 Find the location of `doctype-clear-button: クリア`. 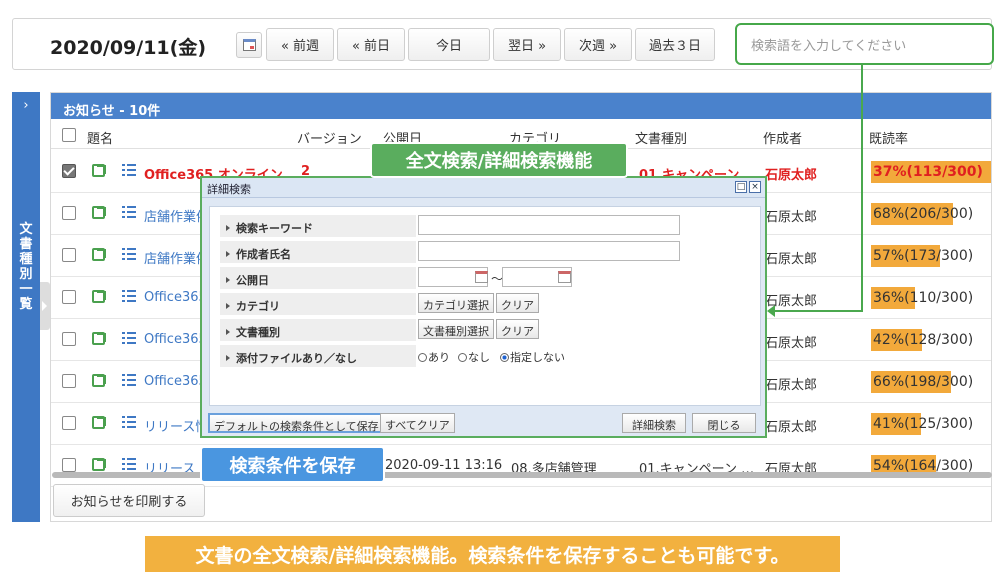

doctype-clear-button: クリア is located at coordinates (517, 329).